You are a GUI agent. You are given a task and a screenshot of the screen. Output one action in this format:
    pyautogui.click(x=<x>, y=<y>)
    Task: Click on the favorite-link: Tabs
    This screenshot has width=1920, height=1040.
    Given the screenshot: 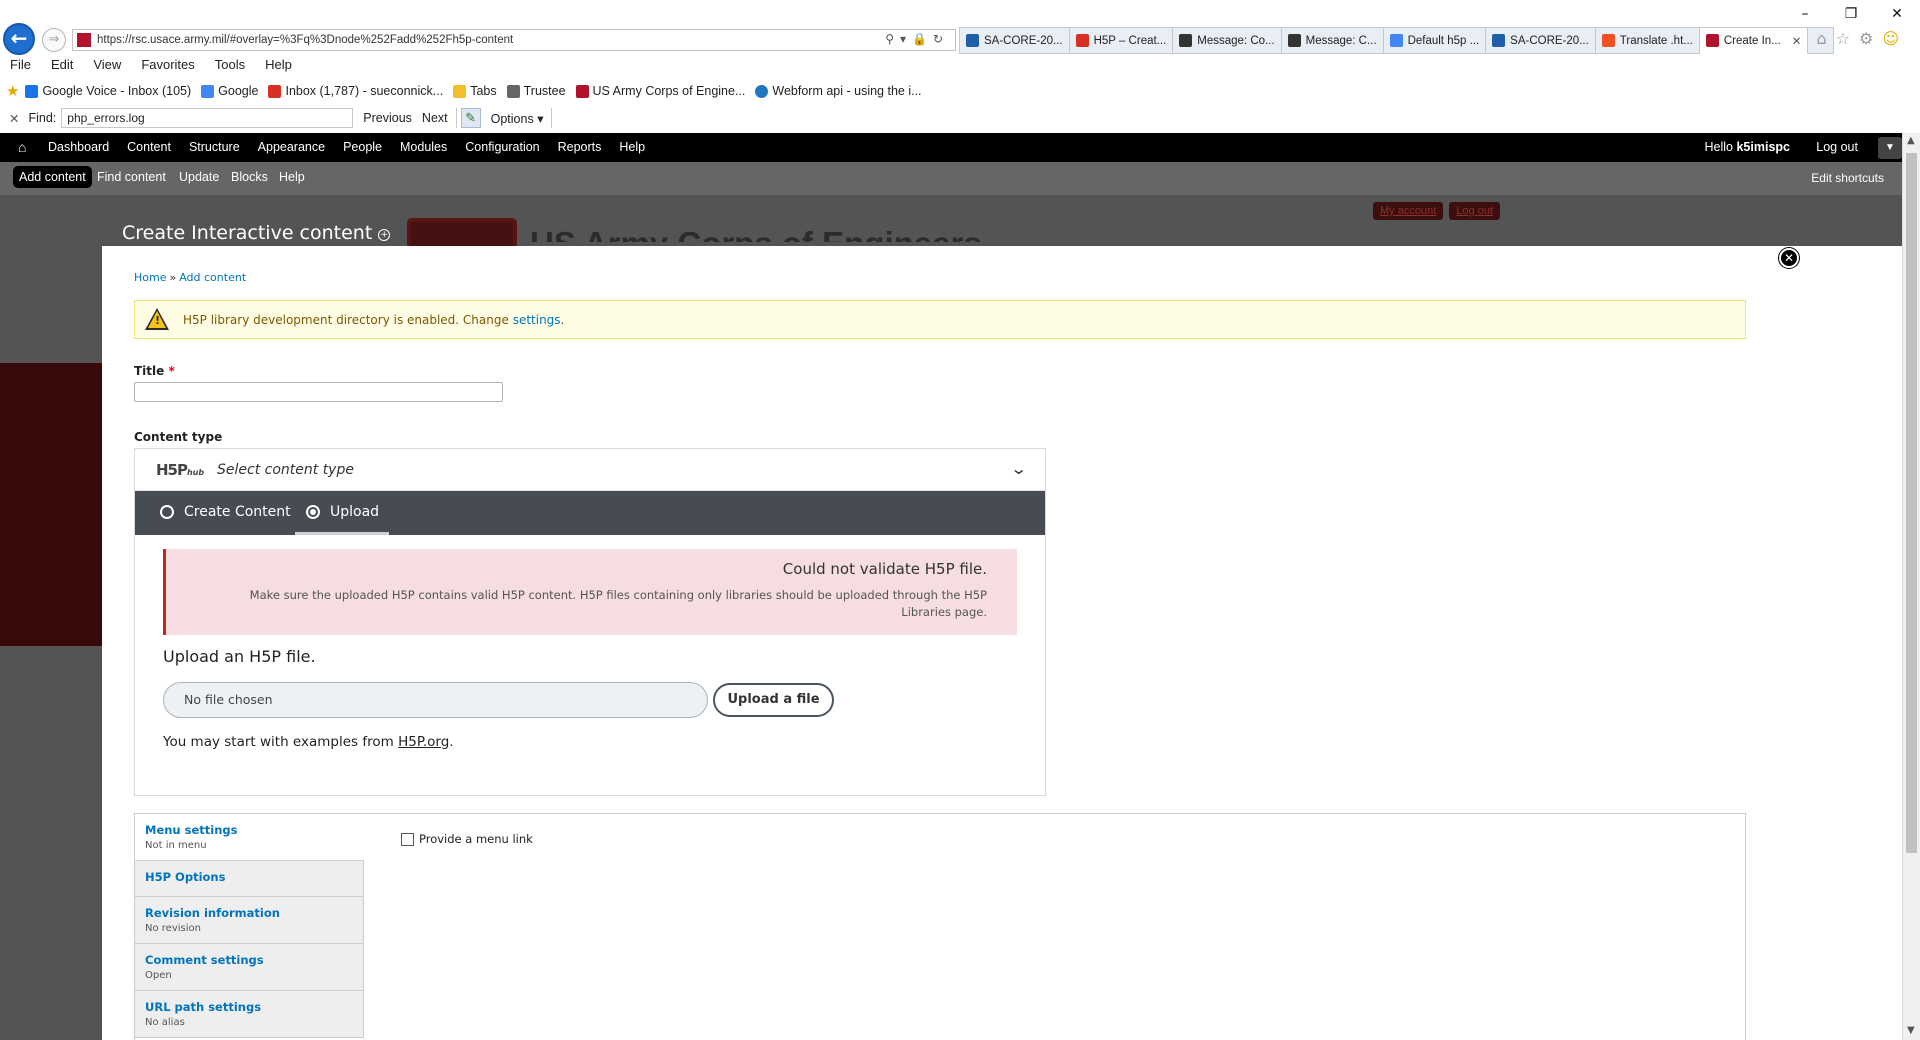 What is the action you would take?
    pyautogui.click(x=475, y=91)
    